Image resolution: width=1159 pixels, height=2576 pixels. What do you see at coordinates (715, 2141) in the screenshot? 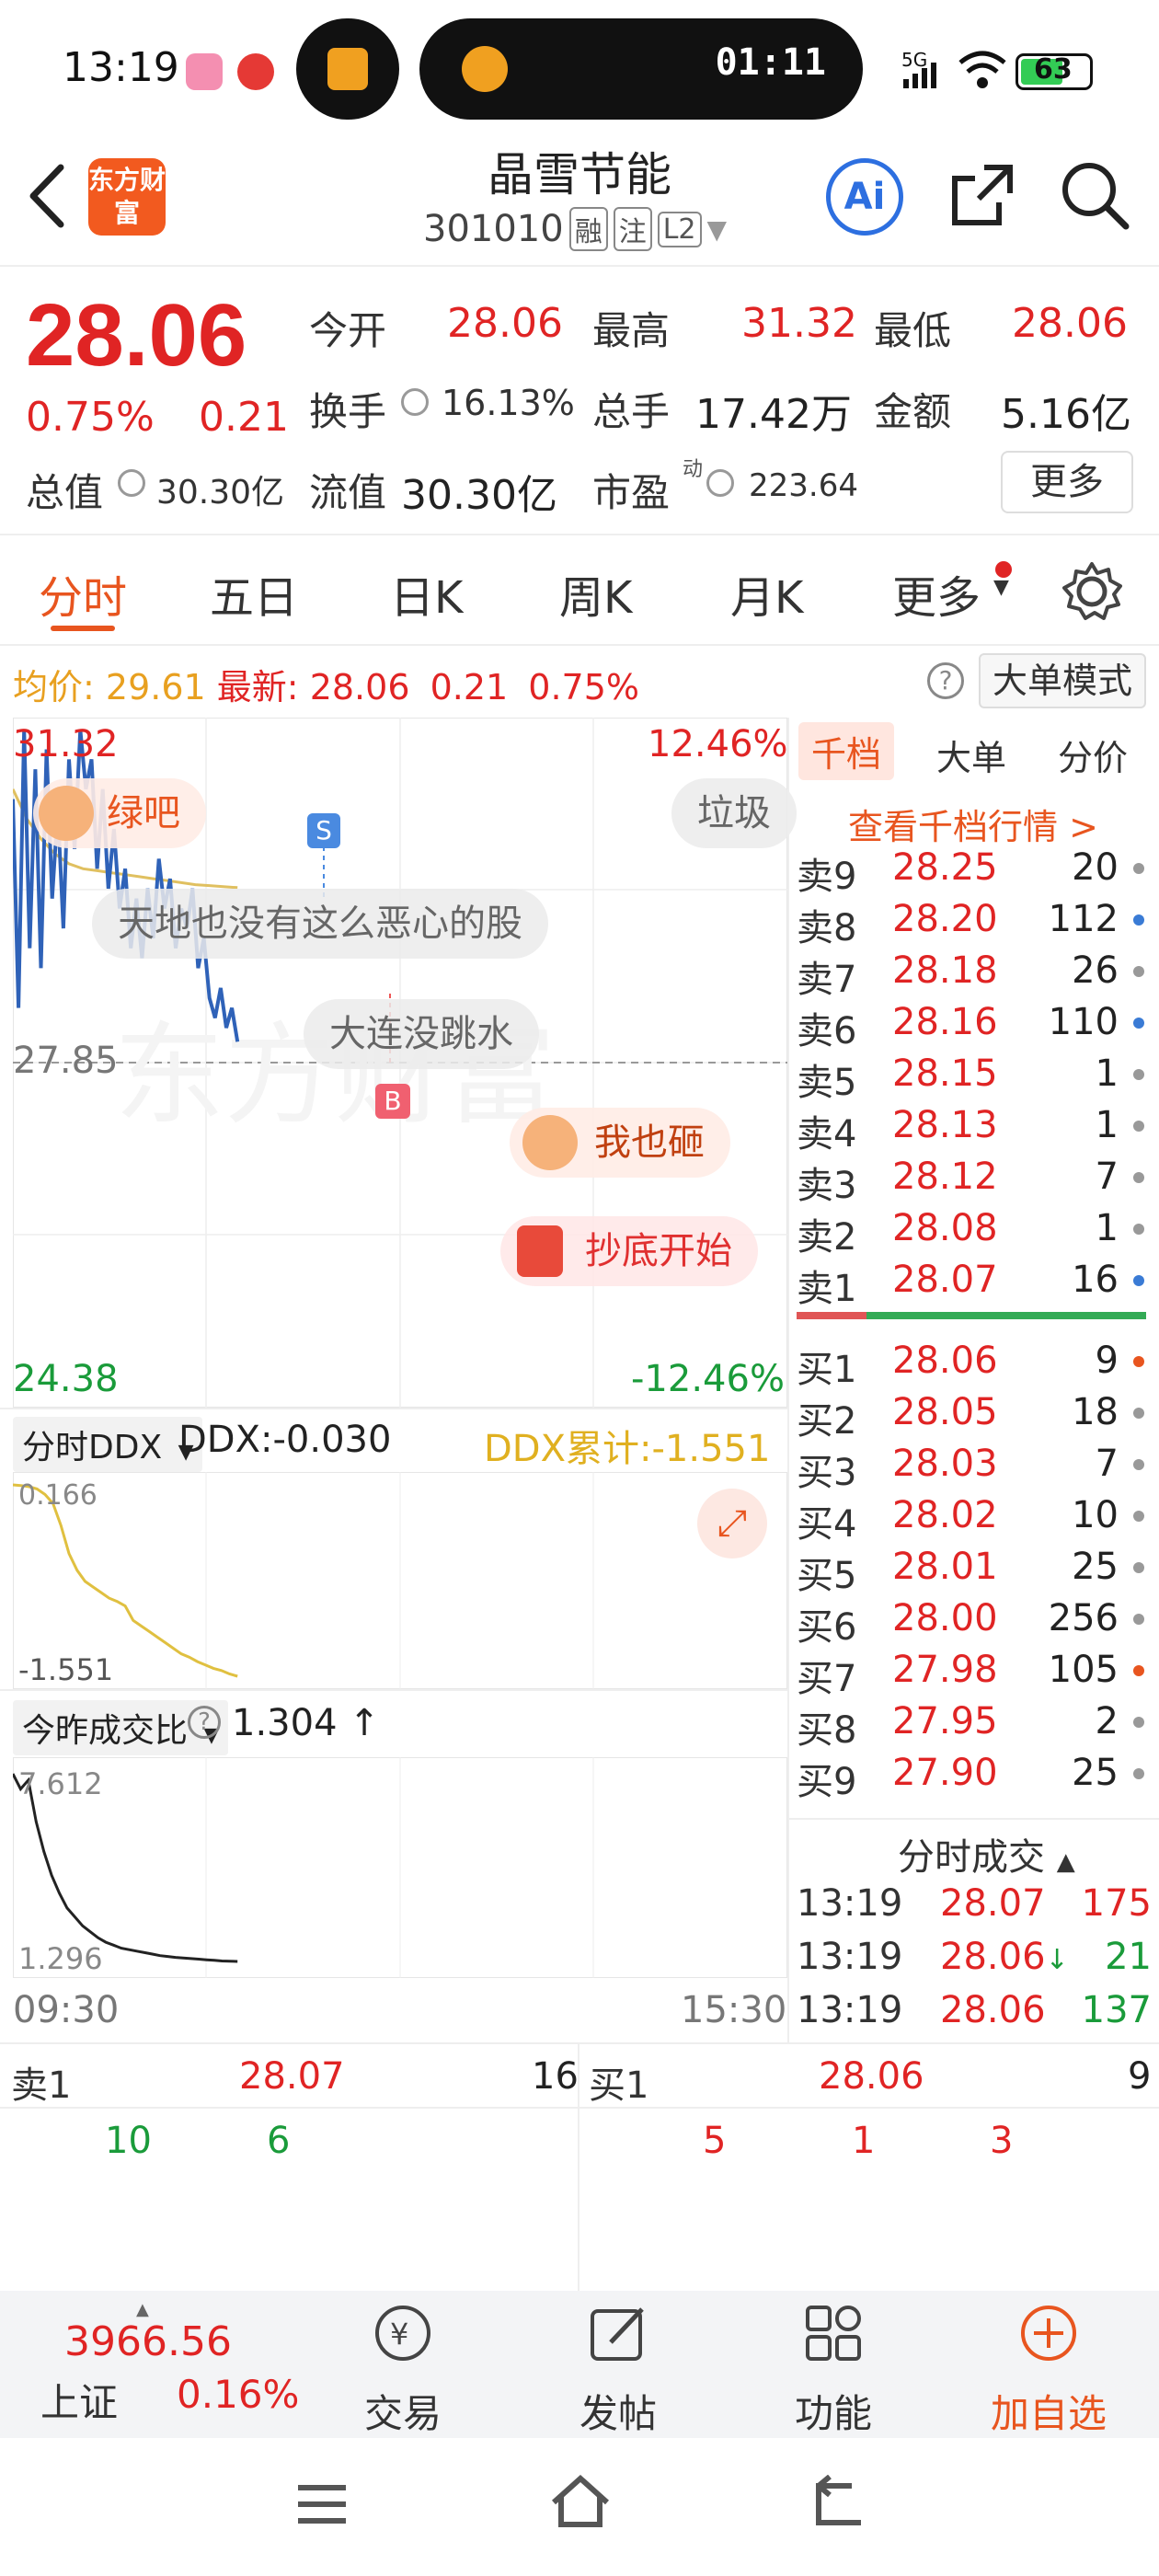
I see `queue-item: 5` at bounding box center [715, 2141].